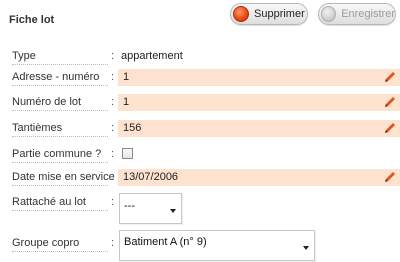 Image resolution: width=400 pixels, height=262 pixels. Describe the element at coordinates (200, 202) in the screenshot. I see `form-row-rattache: Rattaché au lot :` at that location.